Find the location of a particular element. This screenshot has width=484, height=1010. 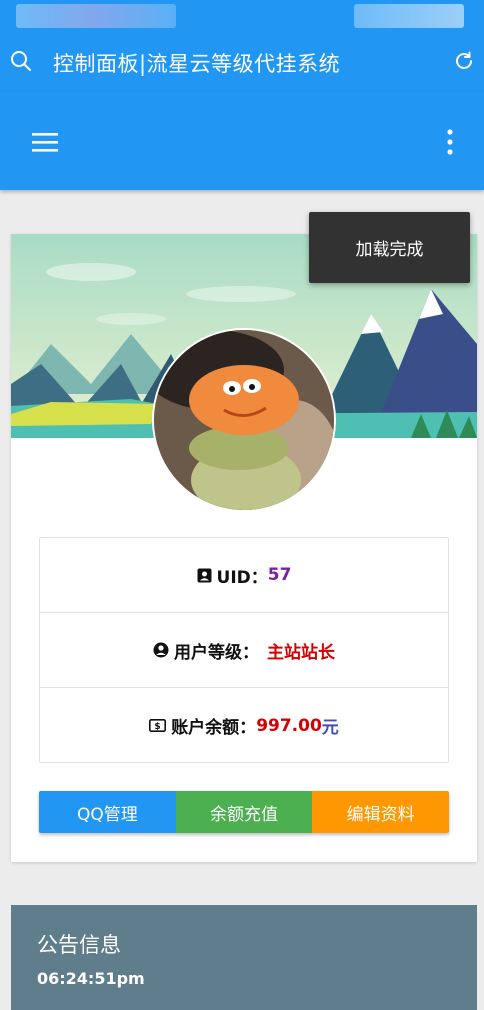

qq-manage-button: QQ管理 is located at coordinates (107, 812).